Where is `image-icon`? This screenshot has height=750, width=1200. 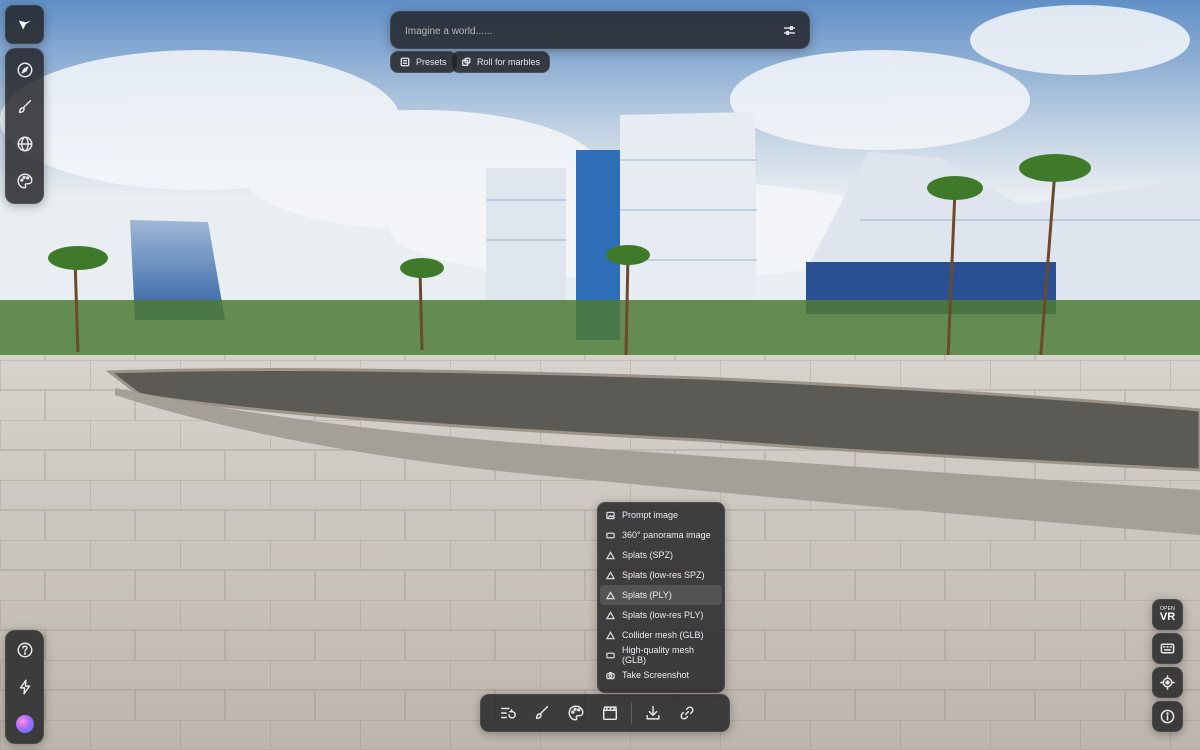 image-icon is located at coordinates (610, 515).